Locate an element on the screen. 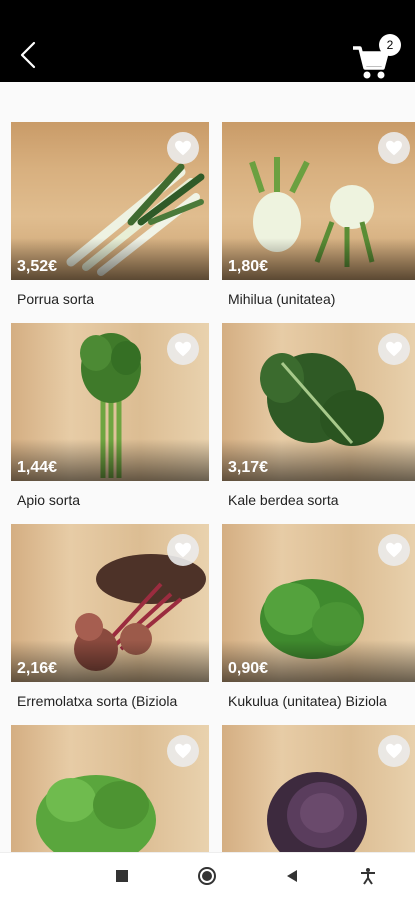  product-image-green-lettuce is located at coordinates (110, 788).